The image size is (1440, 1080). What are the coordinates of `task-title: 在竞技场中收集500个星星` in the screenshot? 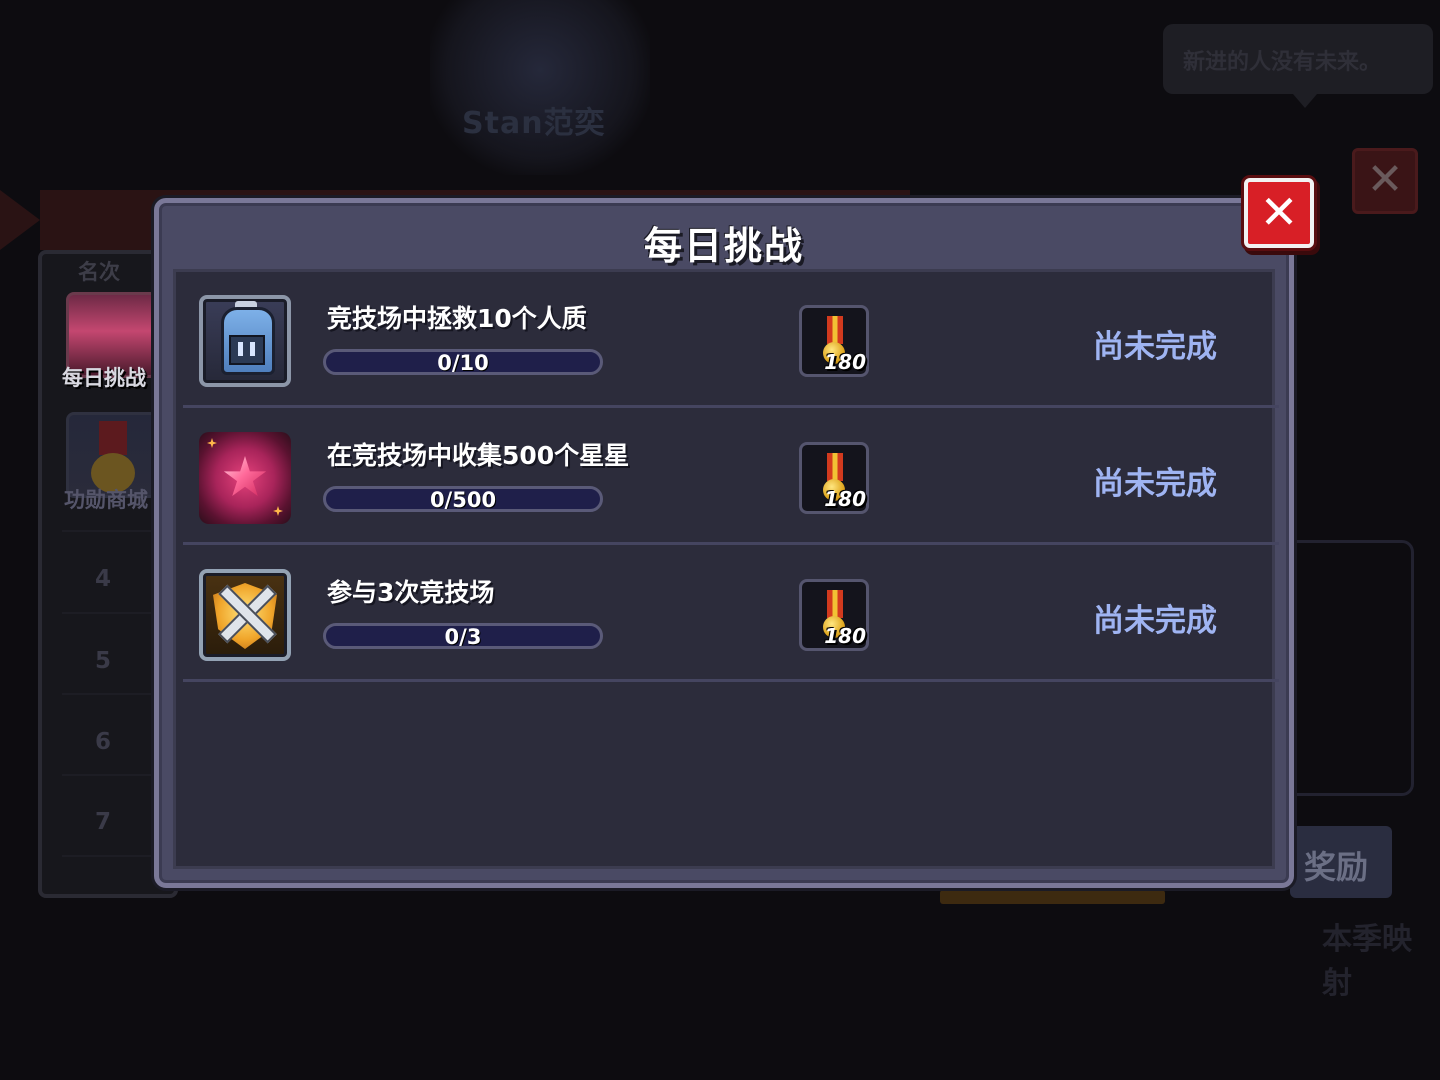 It's located at (478, 455).